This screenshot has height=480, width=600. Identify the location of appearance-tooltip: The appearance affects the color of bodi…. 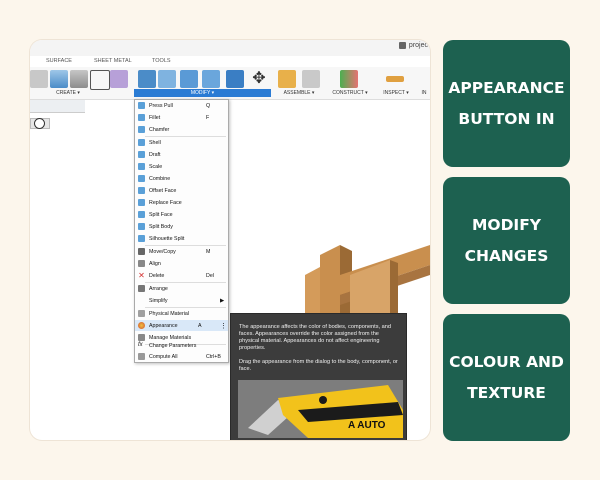
(318, 376).